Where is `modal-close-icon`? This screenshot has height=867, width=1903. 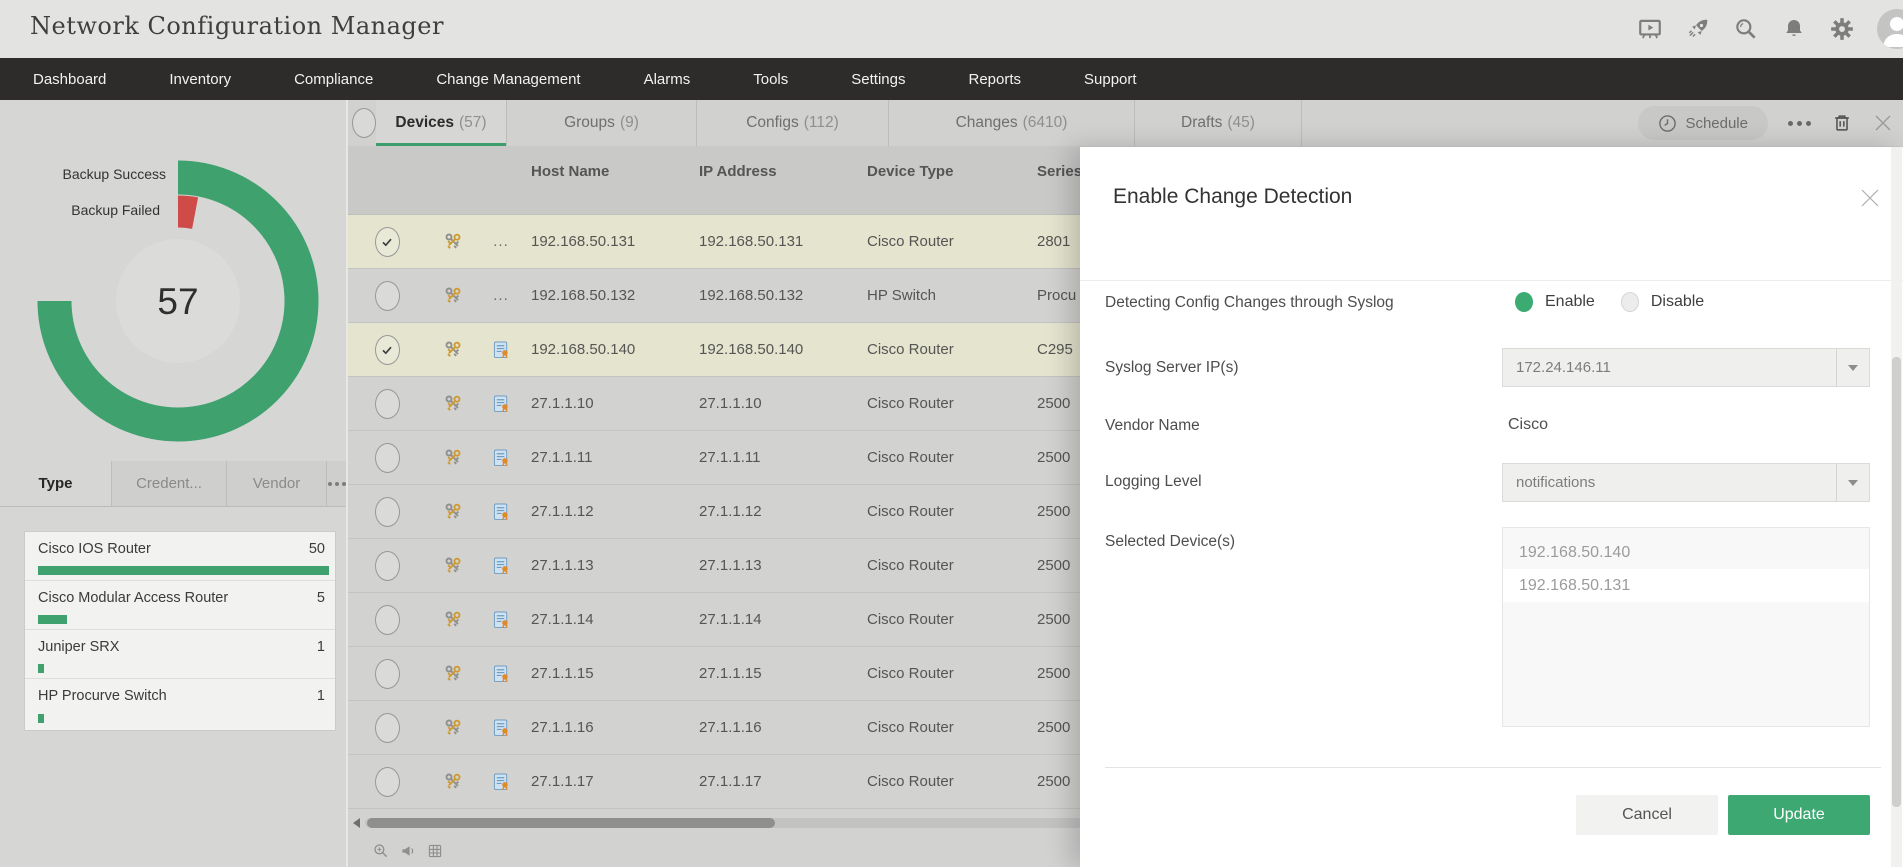 modal-close-icon is located at coordinates (1870, 198).